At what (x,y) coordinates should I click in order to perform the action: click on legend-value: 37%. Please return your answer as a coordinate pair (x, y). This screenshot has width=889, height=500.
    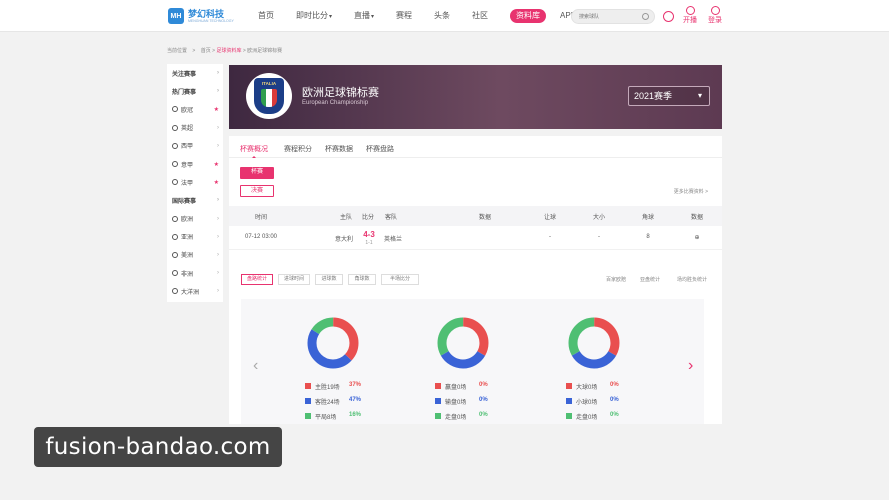
    Looking at the image, I should click on (355, 385).